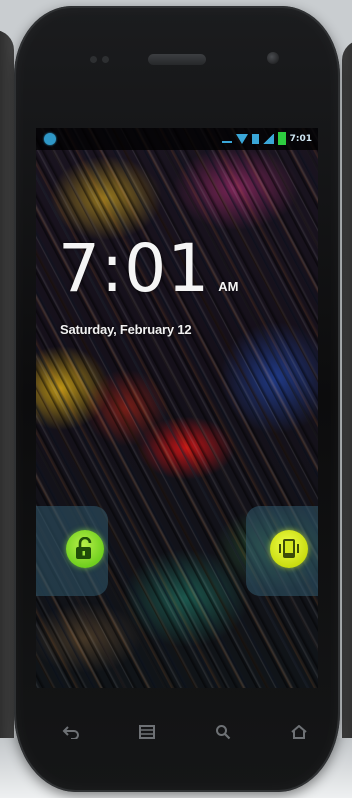  I want to click on clock-date: Saturday, February 12, so click(126, 329).